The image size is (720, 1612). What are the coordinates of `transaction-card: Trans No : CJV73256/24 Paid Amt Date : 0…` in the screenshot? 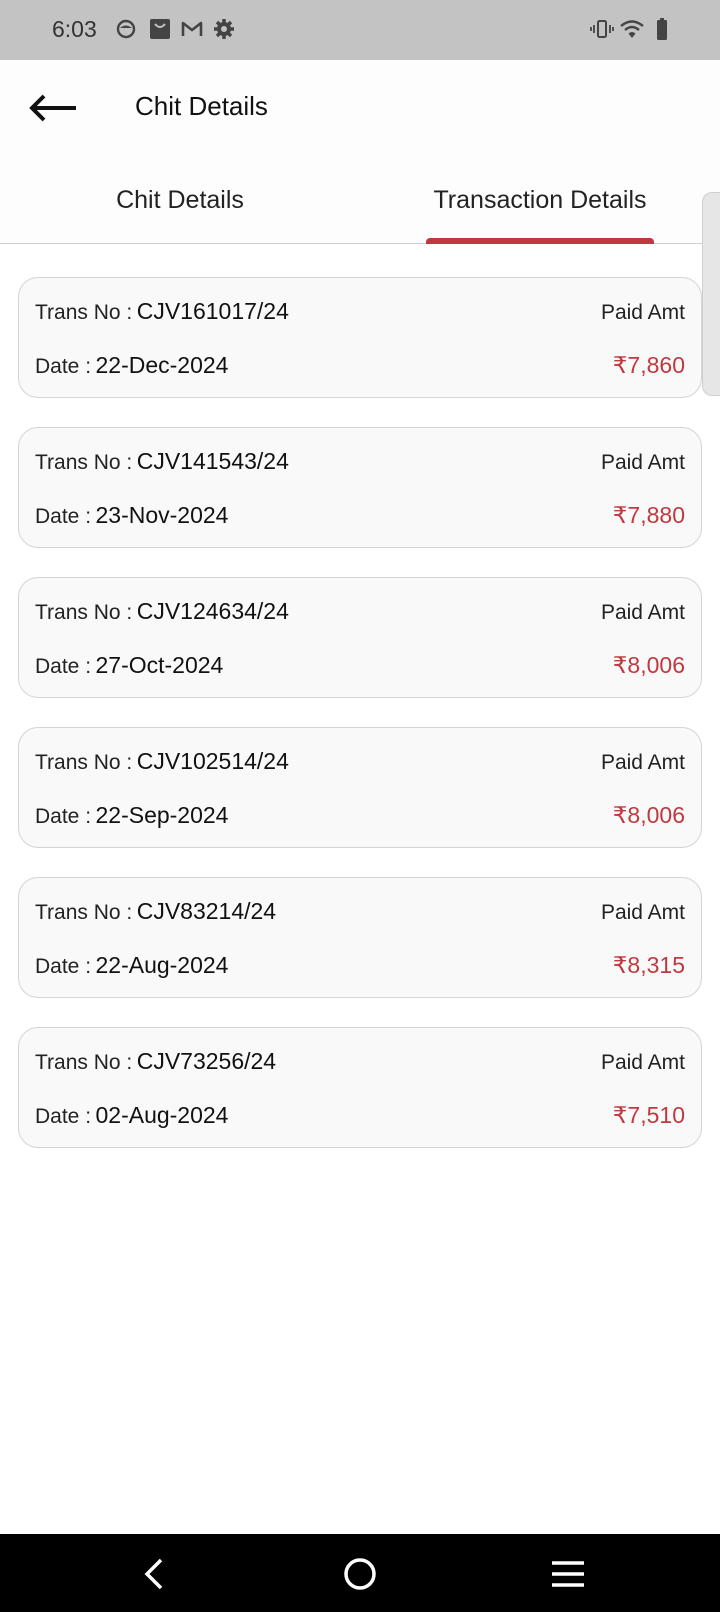 It's located at (360, 1087).